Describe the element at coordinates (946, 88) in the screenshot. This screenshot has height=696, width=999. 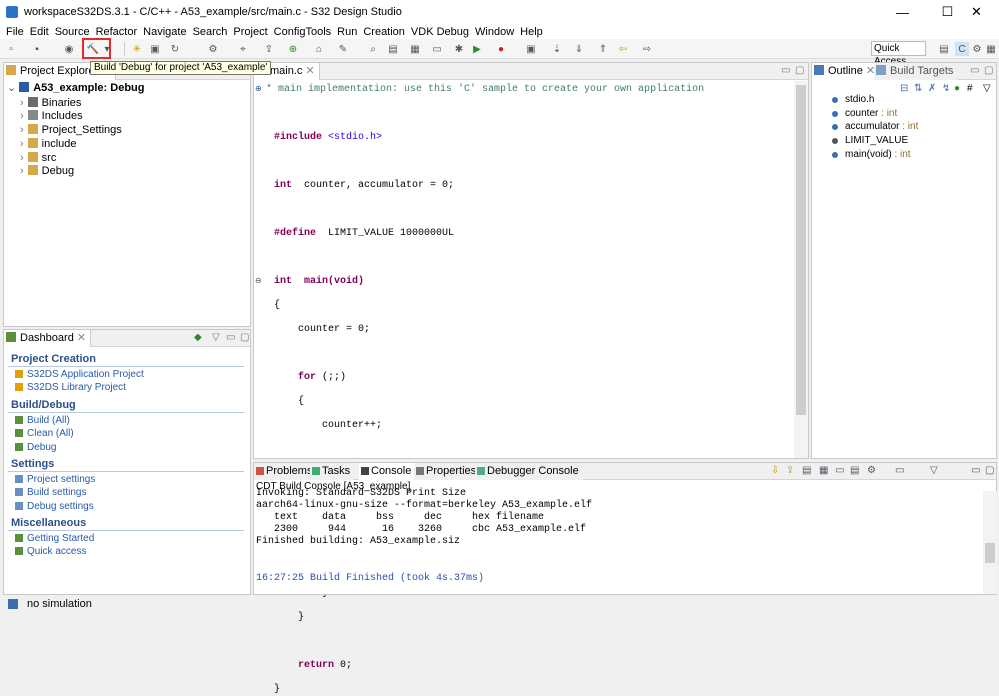
I see `hide-nonpublic-icon: ↯` at that location.